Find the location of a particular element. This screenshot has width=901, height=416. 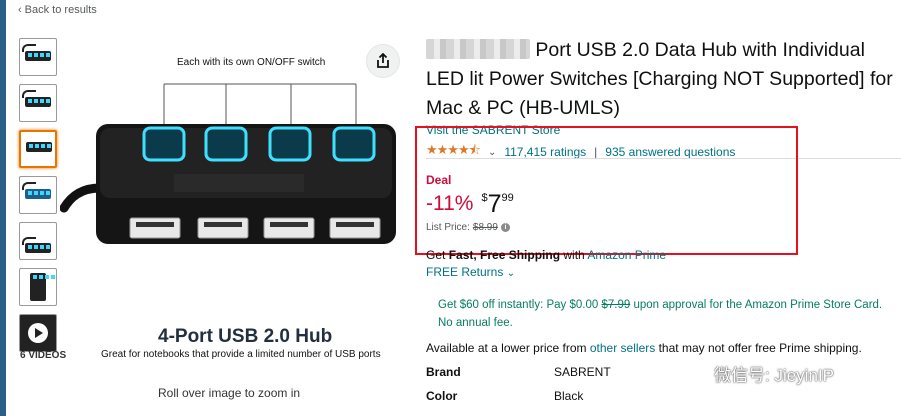

back-label: Back to results is located at coordinates (60, 10).